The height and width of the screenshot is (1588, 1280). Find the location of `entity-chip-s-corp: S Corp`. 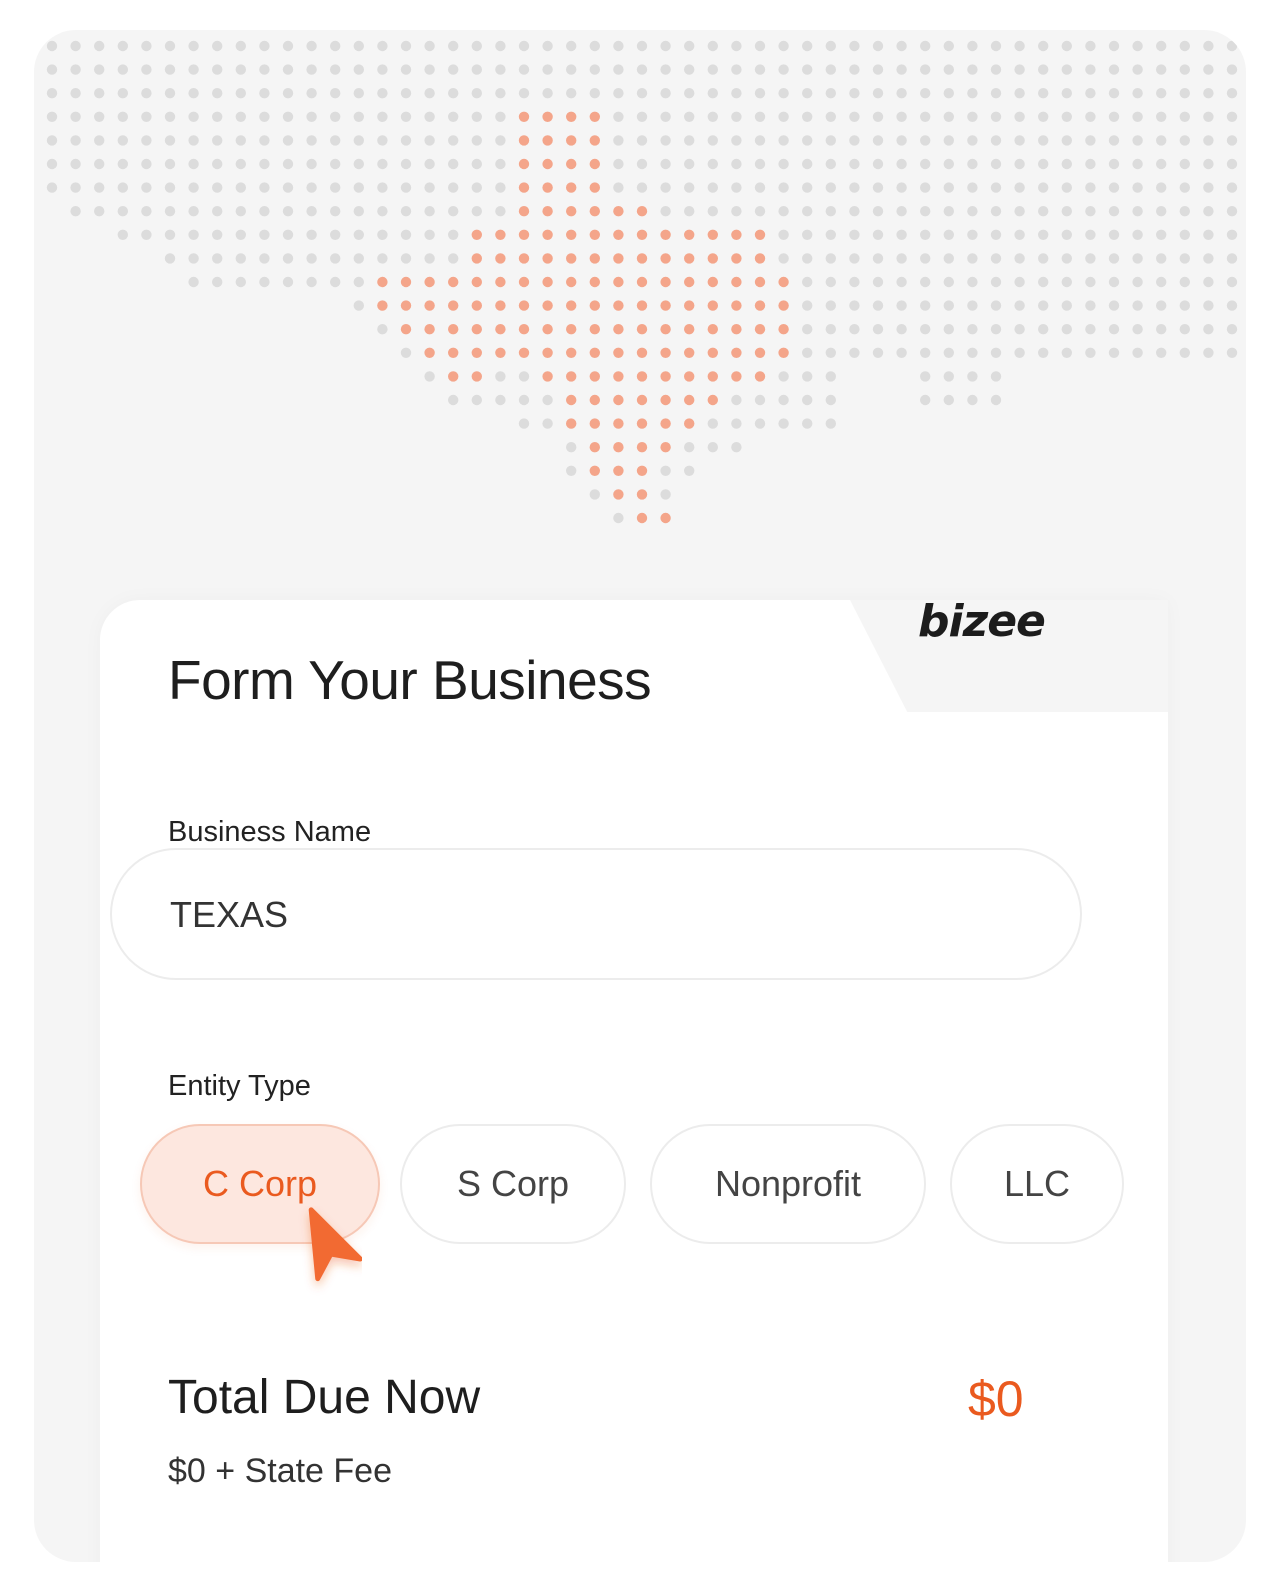

entity-chip-s-corp: S Corp is located at coordinates (513, 1184).